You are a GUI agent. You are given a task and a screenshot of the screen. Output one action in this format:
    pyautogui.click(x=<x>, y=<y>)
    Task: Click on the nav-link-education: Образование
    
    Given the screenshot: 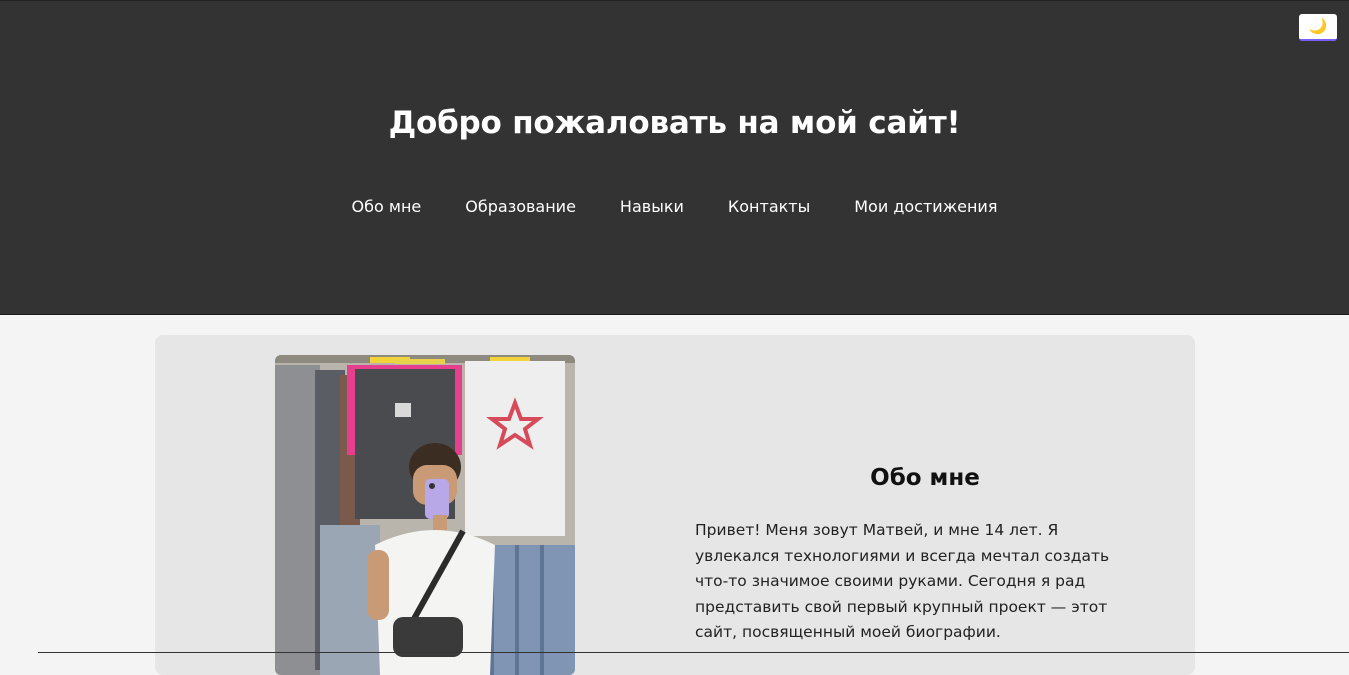 What is the action you would take?
    pyautogui.click(x=520, y=207)
    